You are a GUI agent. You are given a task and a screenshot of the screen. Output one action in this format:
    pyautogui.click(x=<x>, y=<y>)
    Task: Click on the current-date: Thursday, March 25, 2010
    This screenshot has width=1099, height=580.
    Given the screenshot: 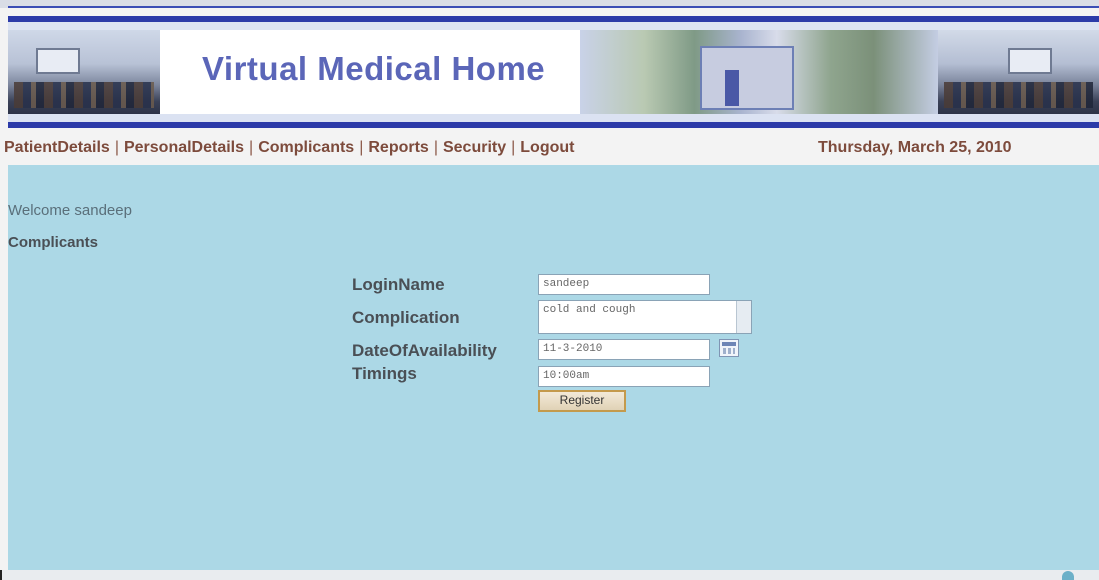 What is the action you would take?
    pyautogui.click(x=915, y=147)
    